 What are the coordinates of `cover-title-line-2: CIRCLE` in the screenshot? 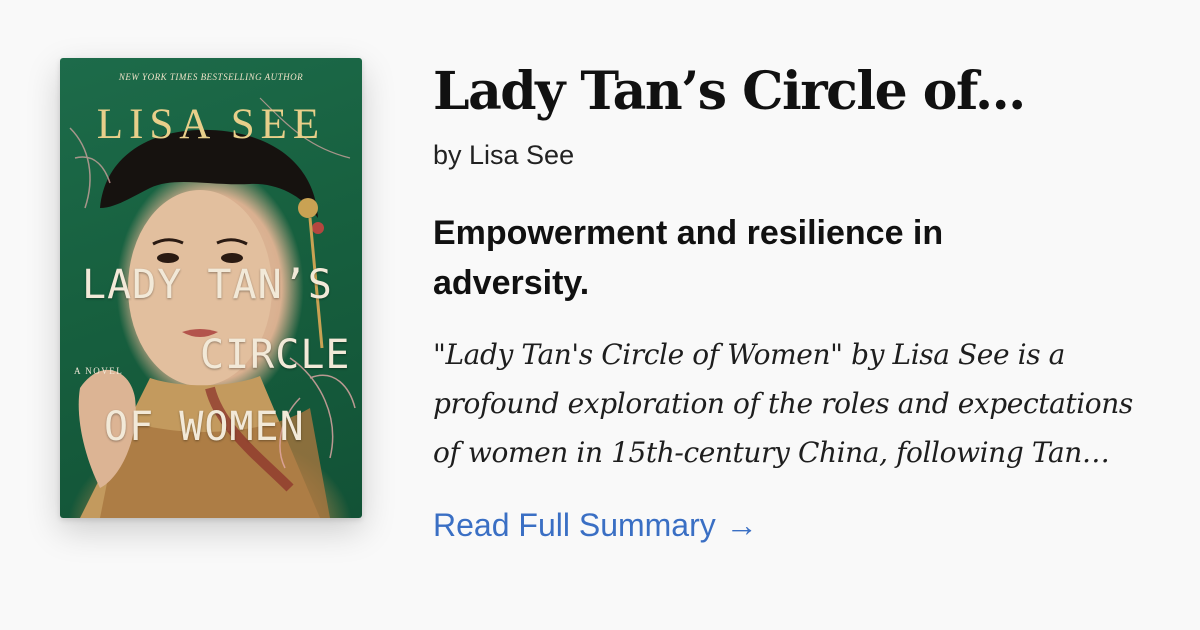 It's located at (275, 355).